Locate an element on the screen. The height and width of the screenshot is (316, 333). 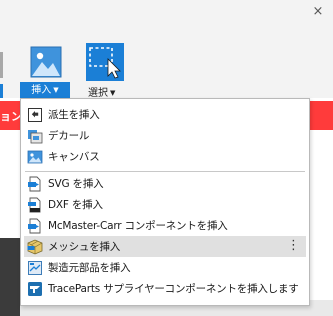
menu-item-label: McMaster-Carr コンポーネントを挿入 is located at coordinates (138, 226).